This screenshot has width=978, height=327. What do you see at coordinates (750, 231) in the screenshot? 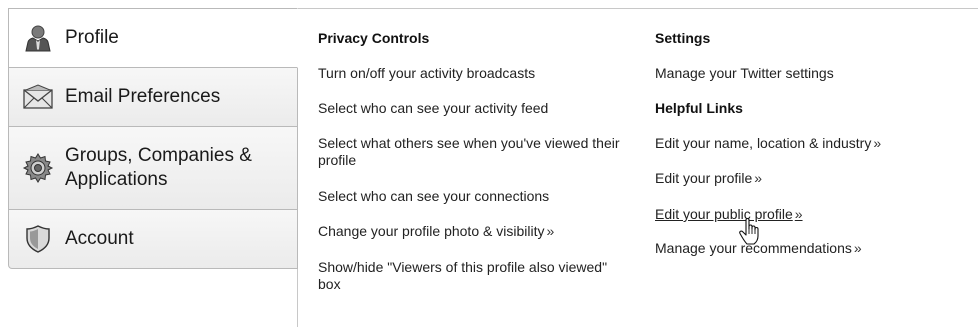
I see `hand-pointer-cursor-icon` at bounding box center [750, 231].